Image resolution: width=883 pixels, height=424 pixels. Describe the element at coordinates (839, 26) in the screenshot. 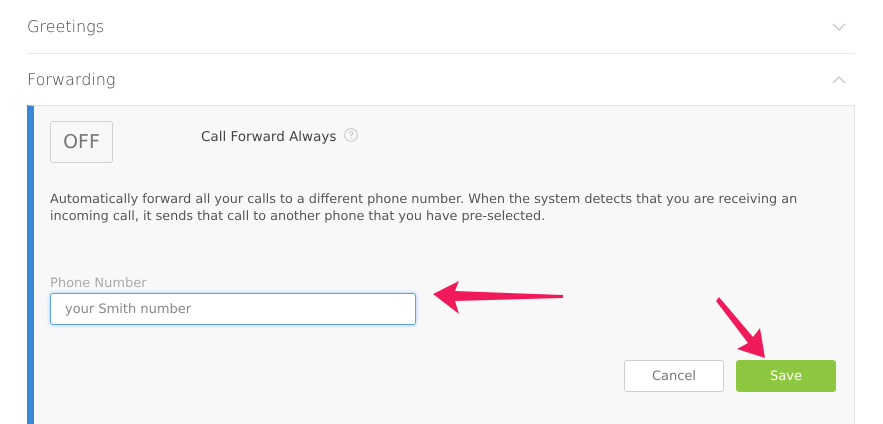

I see `chevron-down-icon` at that location.